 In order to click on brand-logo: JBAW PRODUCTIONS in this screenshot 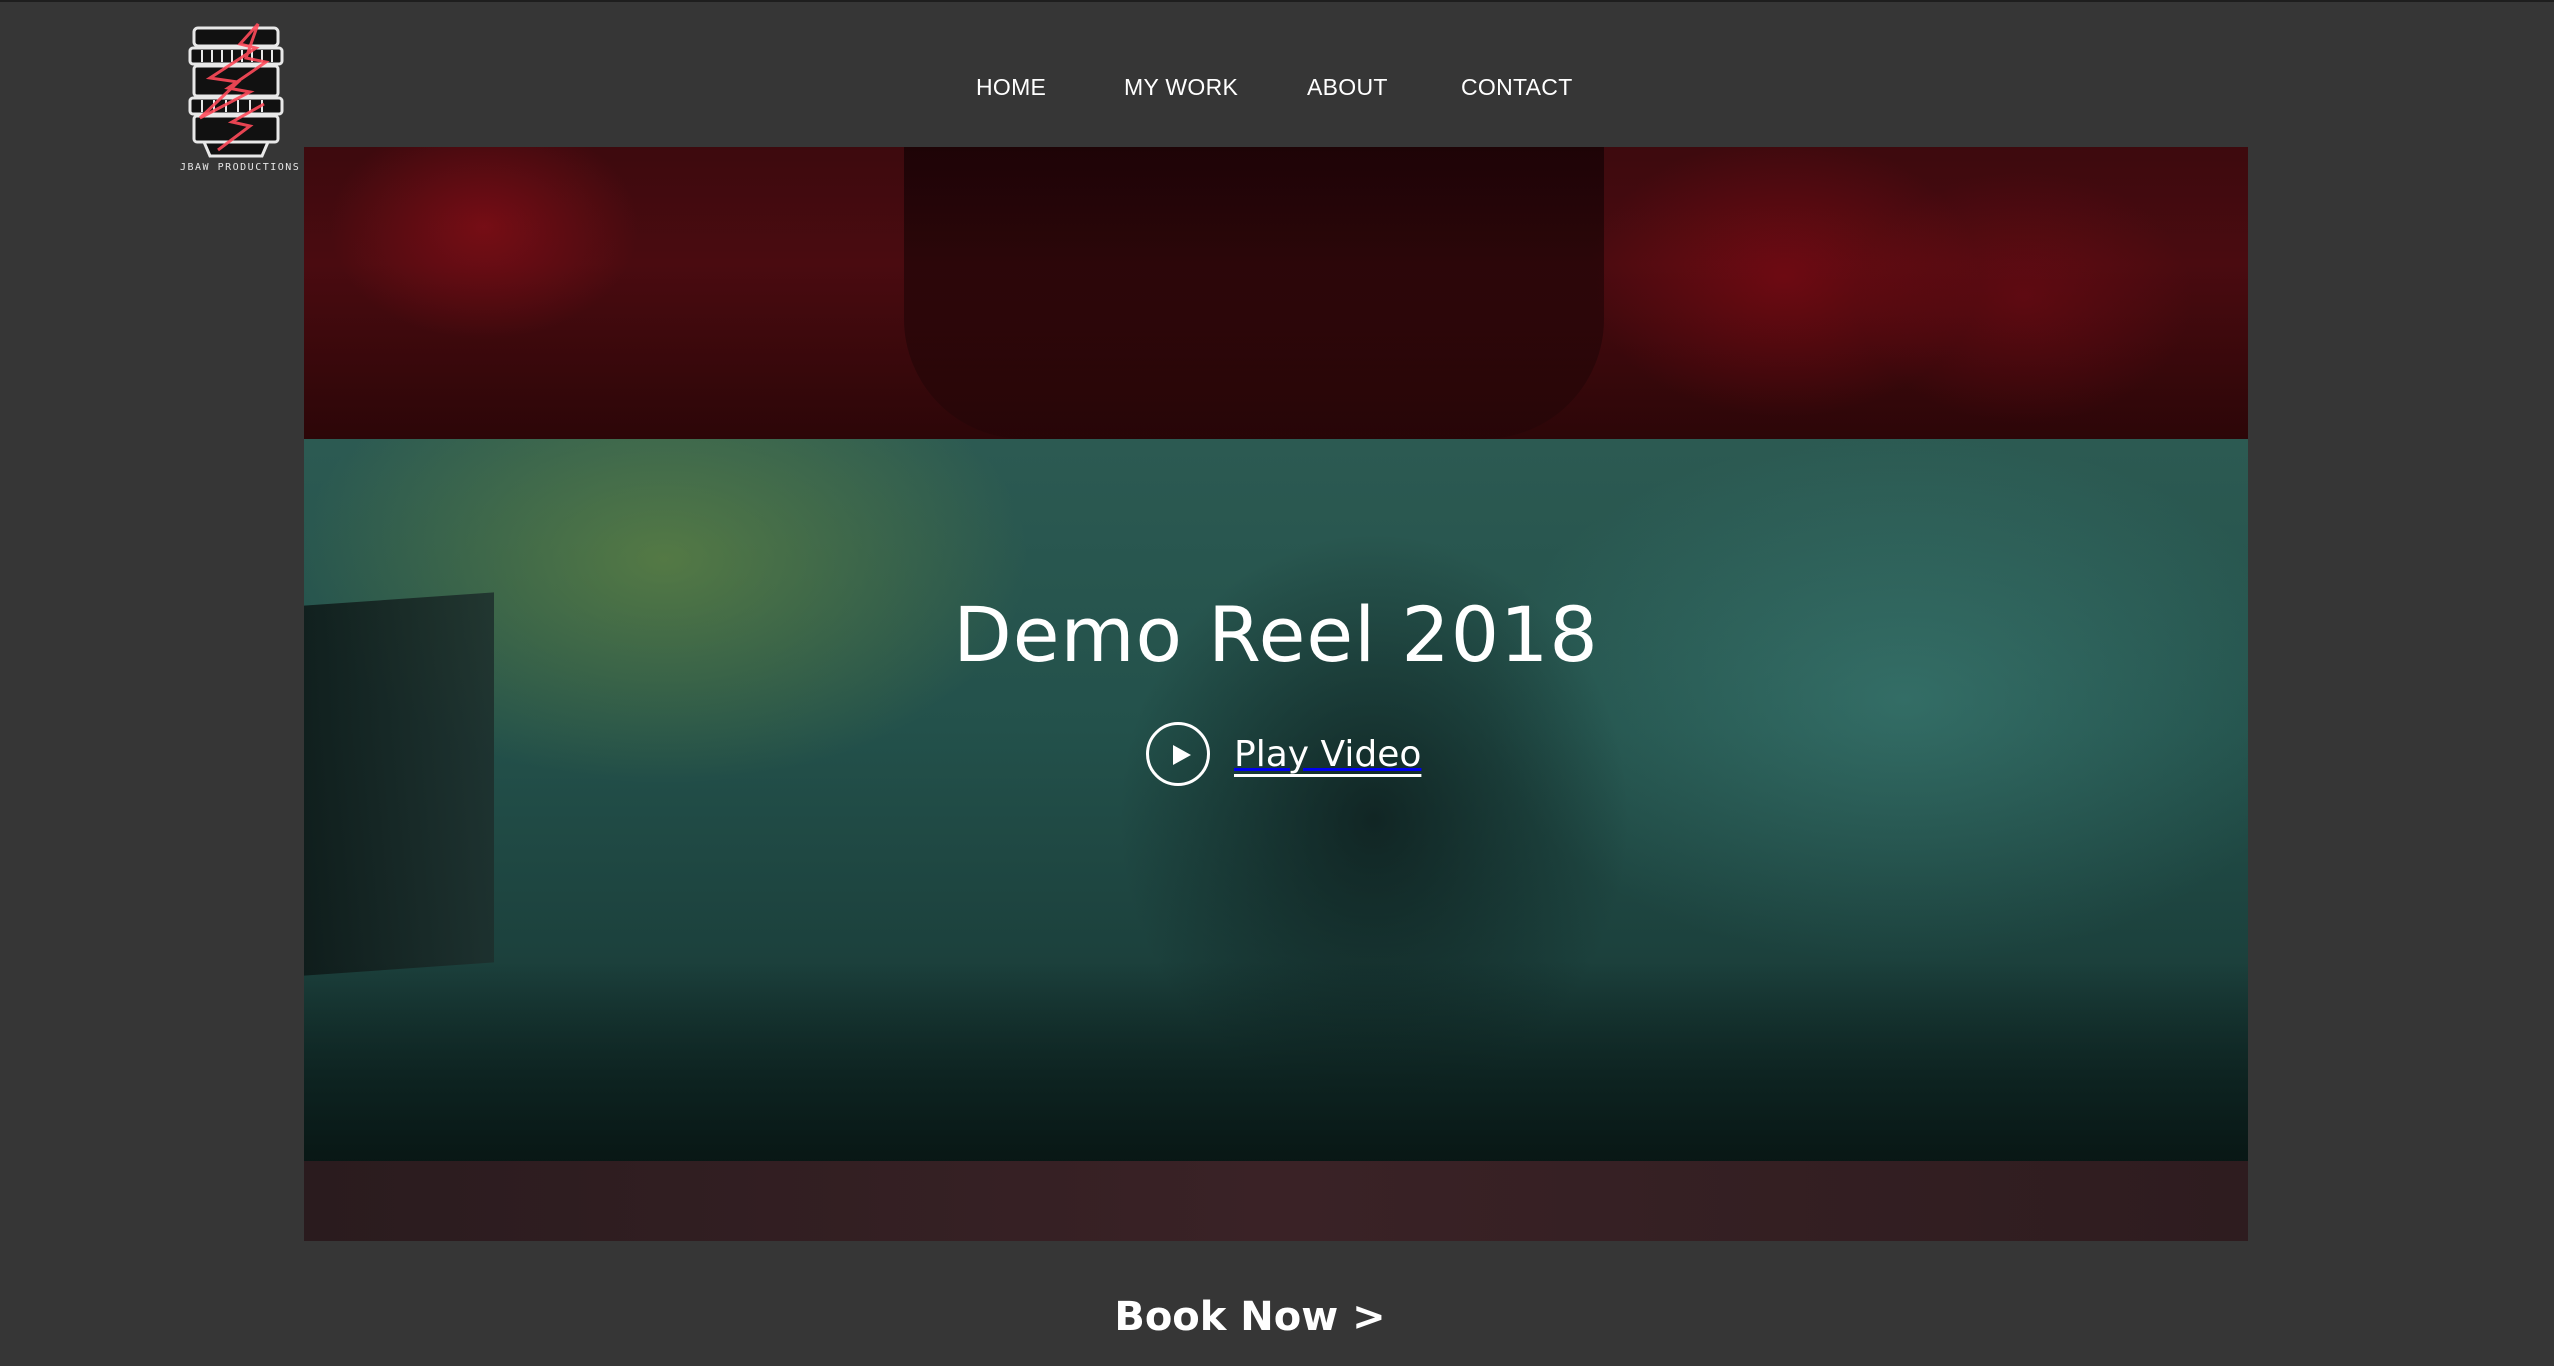, I will do `click(240, 101)`.